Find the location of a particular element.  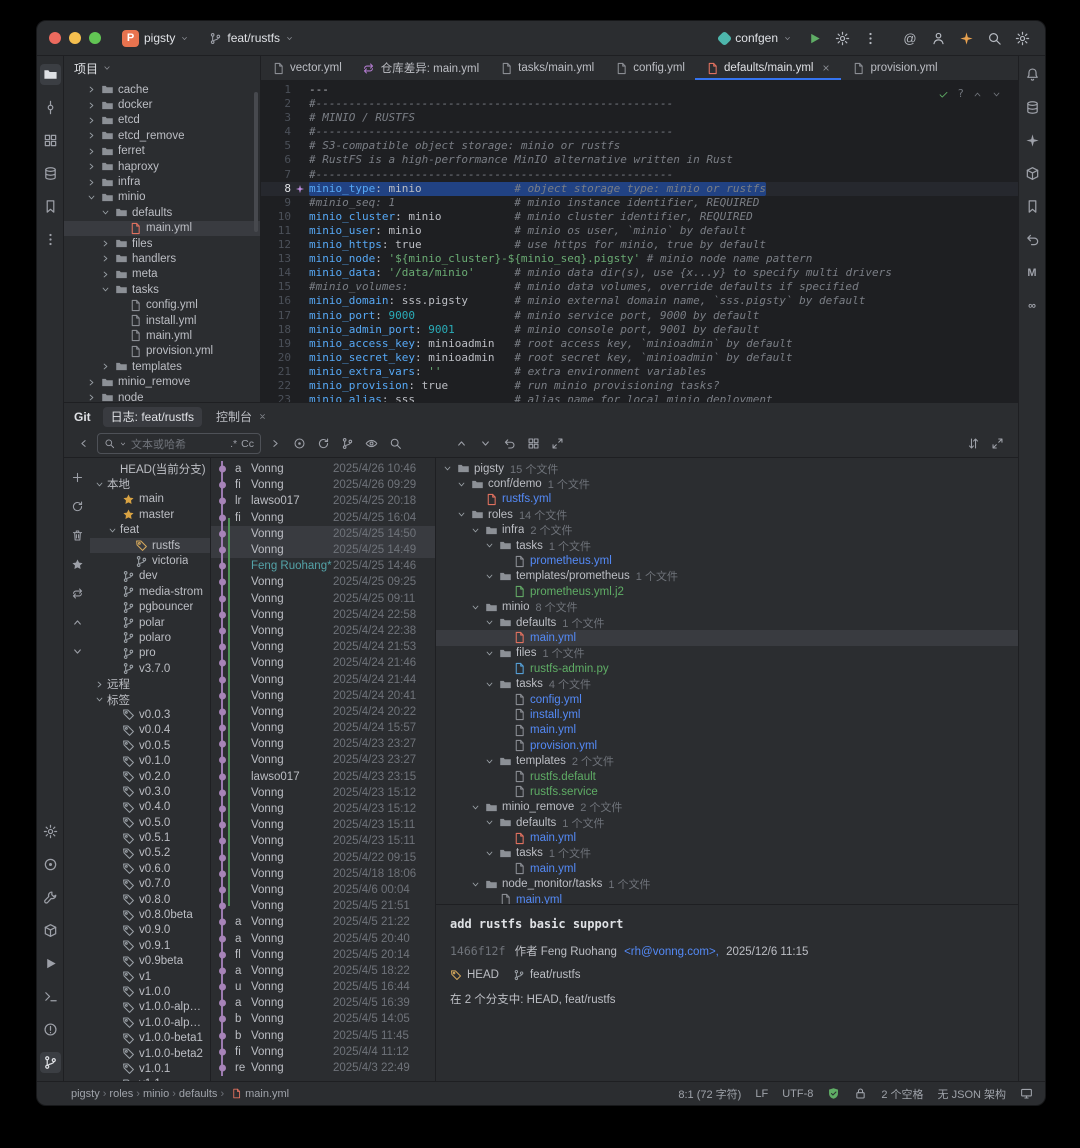

editor-tab: provision.yml is located at coordinates (894, 68).